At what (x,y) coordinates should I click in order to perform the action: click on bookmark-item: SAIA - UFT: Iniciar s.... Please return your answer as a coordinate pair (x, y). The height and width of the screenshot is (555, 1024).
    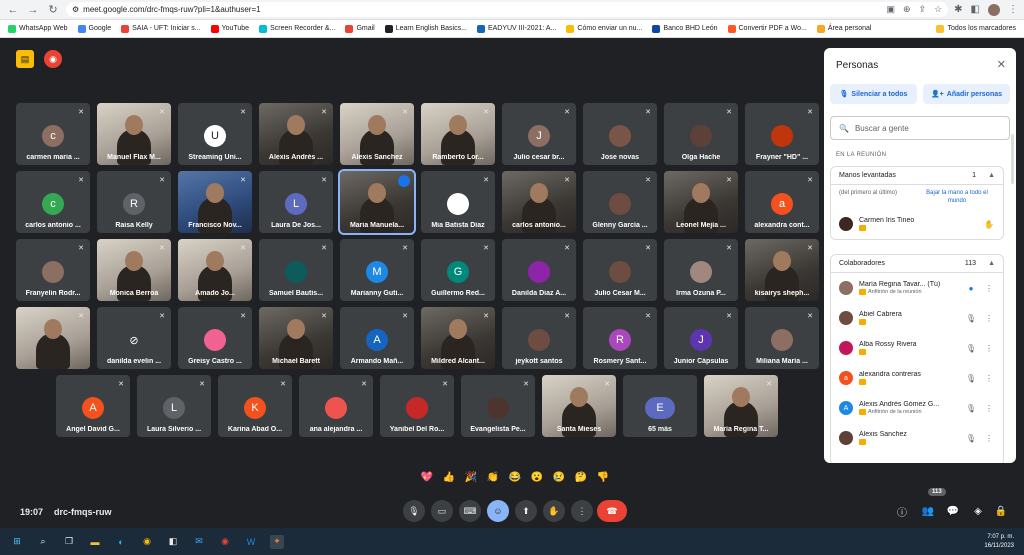
    Looking at the image, I should click on (161, 28).